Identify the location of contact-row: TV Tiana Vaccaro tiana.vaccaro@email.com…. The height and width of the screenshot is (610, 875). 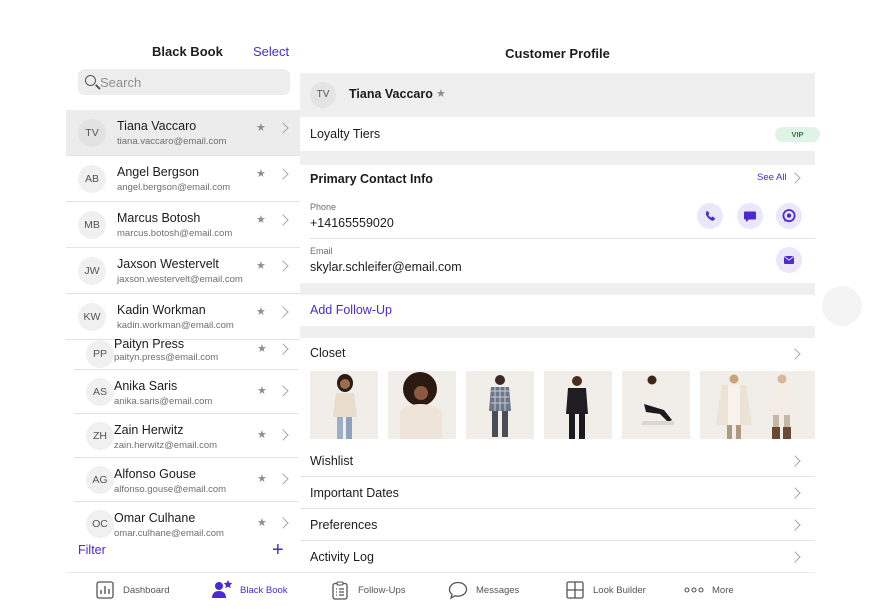
(183, 133).